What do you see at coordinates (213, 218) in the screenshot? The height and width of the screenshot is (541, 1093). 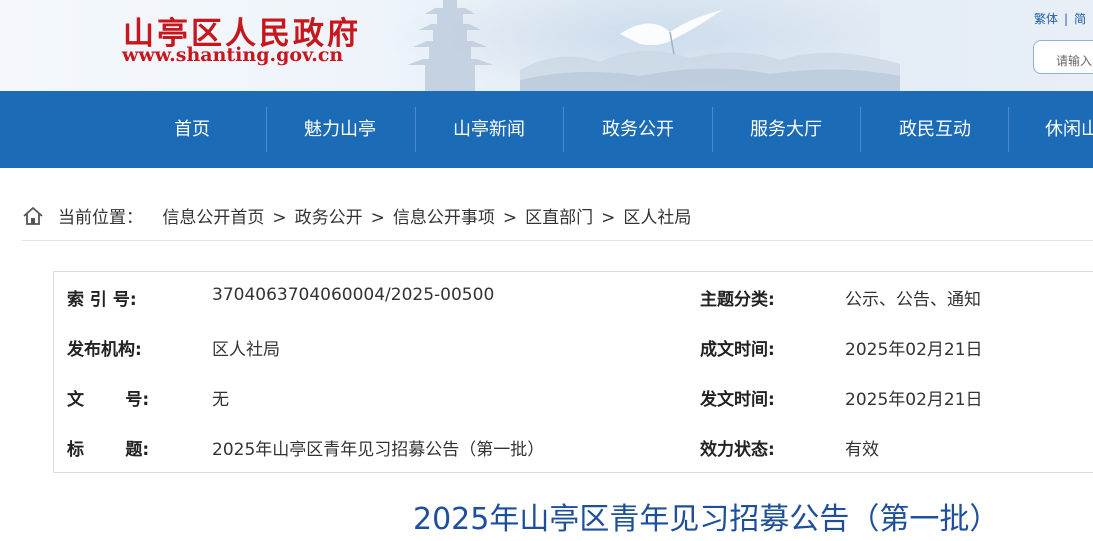 I see `breadcrumb-item: 信息公开首页` at bounding box center [213, 218].